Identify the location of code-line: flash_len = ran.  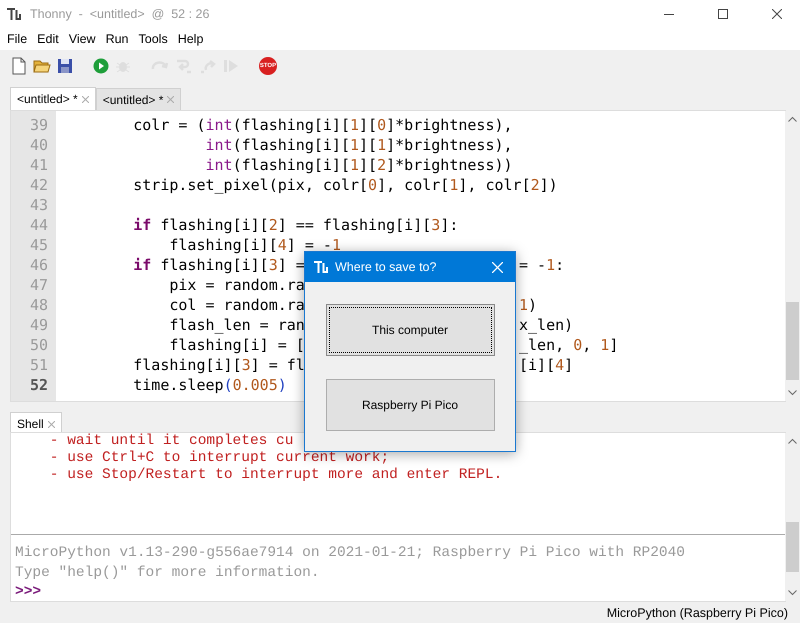
(236, 325).